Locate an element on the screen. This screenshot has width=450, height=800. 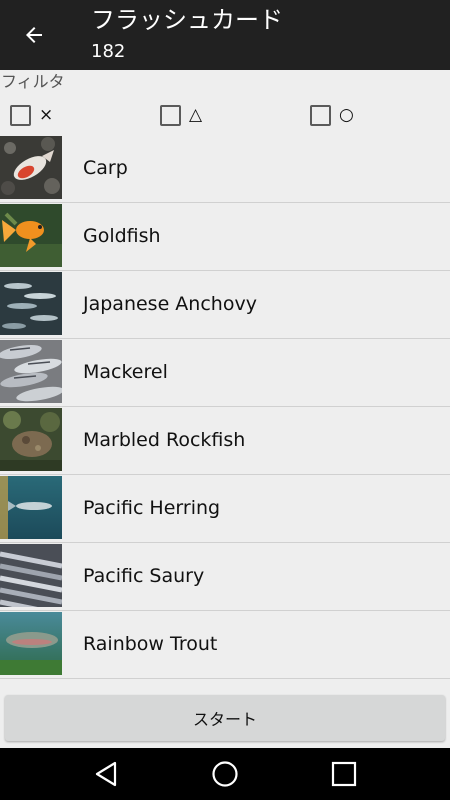
fish-name: Mackerel is located at coordinates (125, 372).